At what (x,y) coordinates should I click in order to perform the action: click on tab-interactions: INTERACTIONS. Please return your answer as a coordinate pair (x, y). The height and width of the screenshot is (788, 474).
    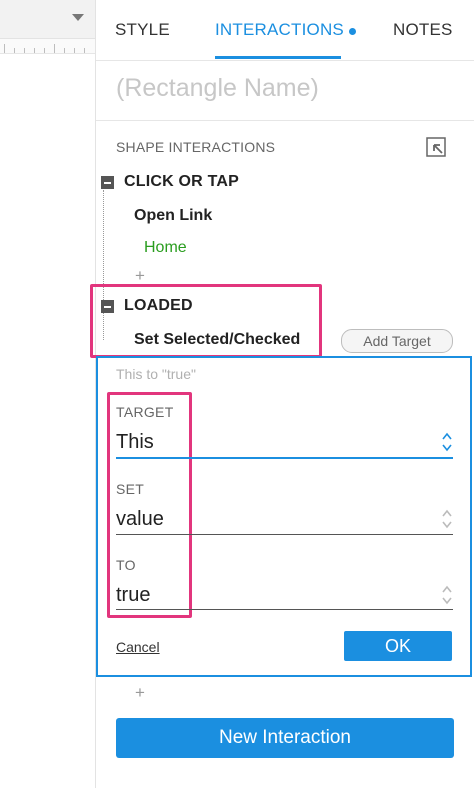
    Looking at the image, I should click on (279, 30).